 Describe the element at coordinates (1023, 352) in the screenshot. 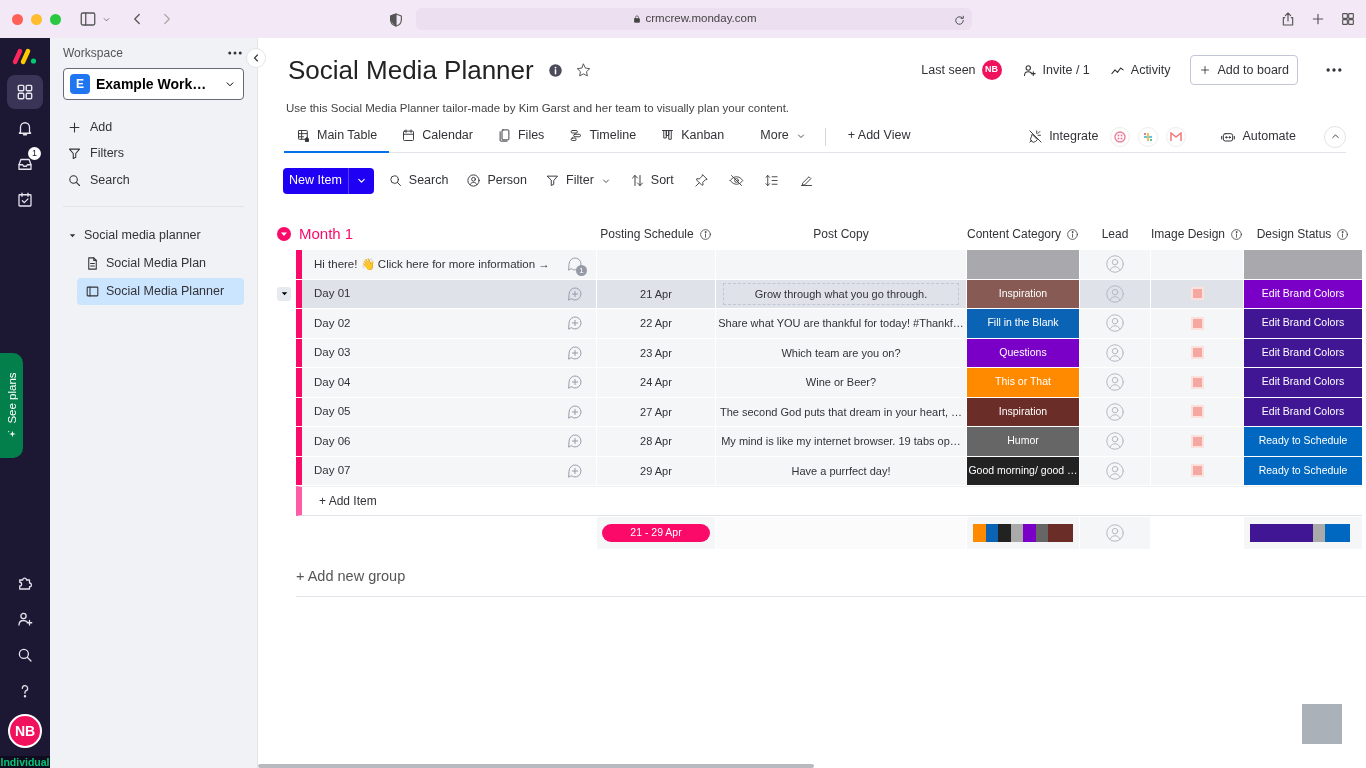

I see `category-cell: Questions` at that location.